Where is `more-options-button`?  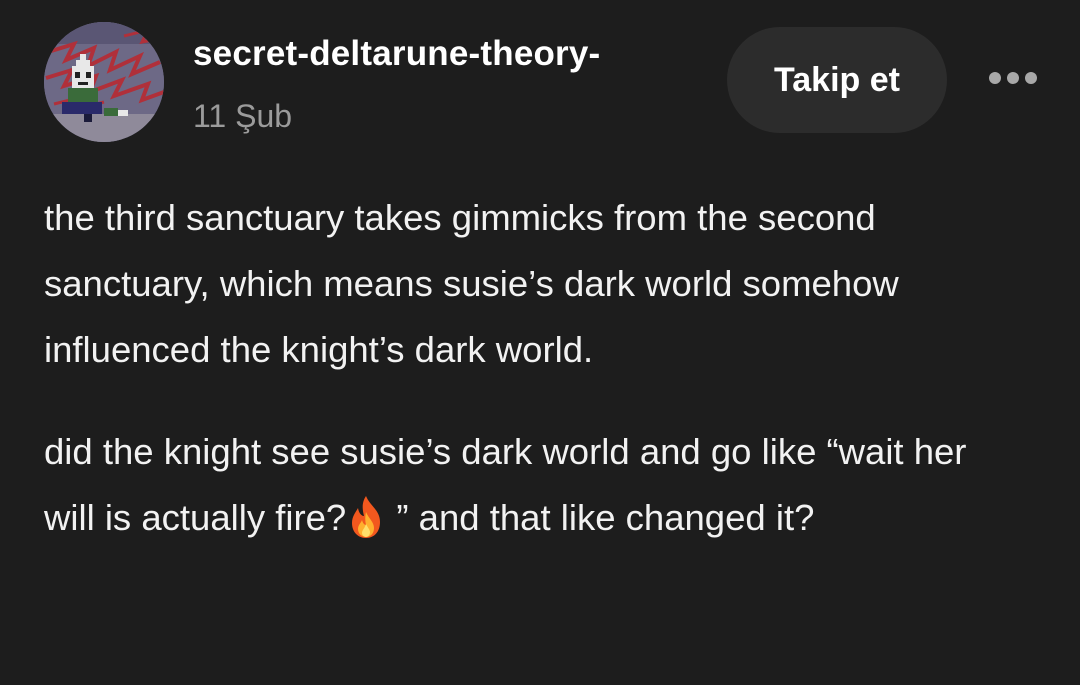 more-options-button is located at coordinates (1013, 78).